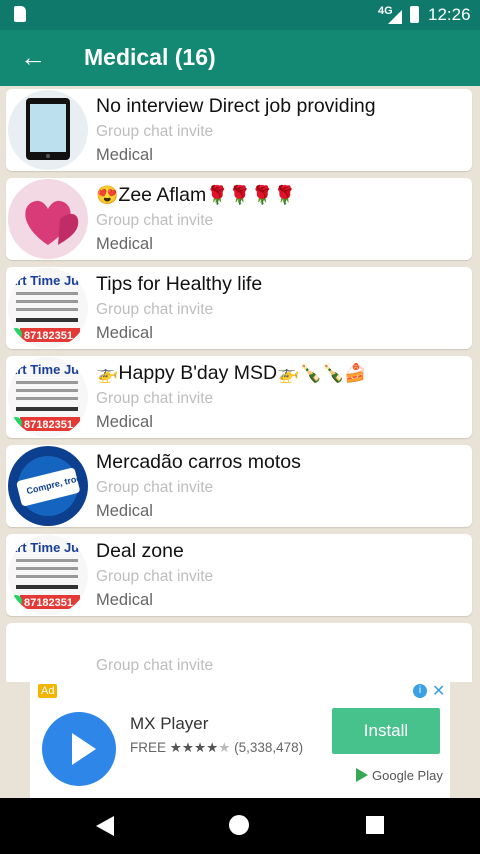 This screenshot has height=854, width=480. Describe the element at coordinates (239, 219) in the screenshot. I see `group-list-item: 😍Zee Aflam🌹🌹🌹🌹 Group chat invite Medical` at that location.